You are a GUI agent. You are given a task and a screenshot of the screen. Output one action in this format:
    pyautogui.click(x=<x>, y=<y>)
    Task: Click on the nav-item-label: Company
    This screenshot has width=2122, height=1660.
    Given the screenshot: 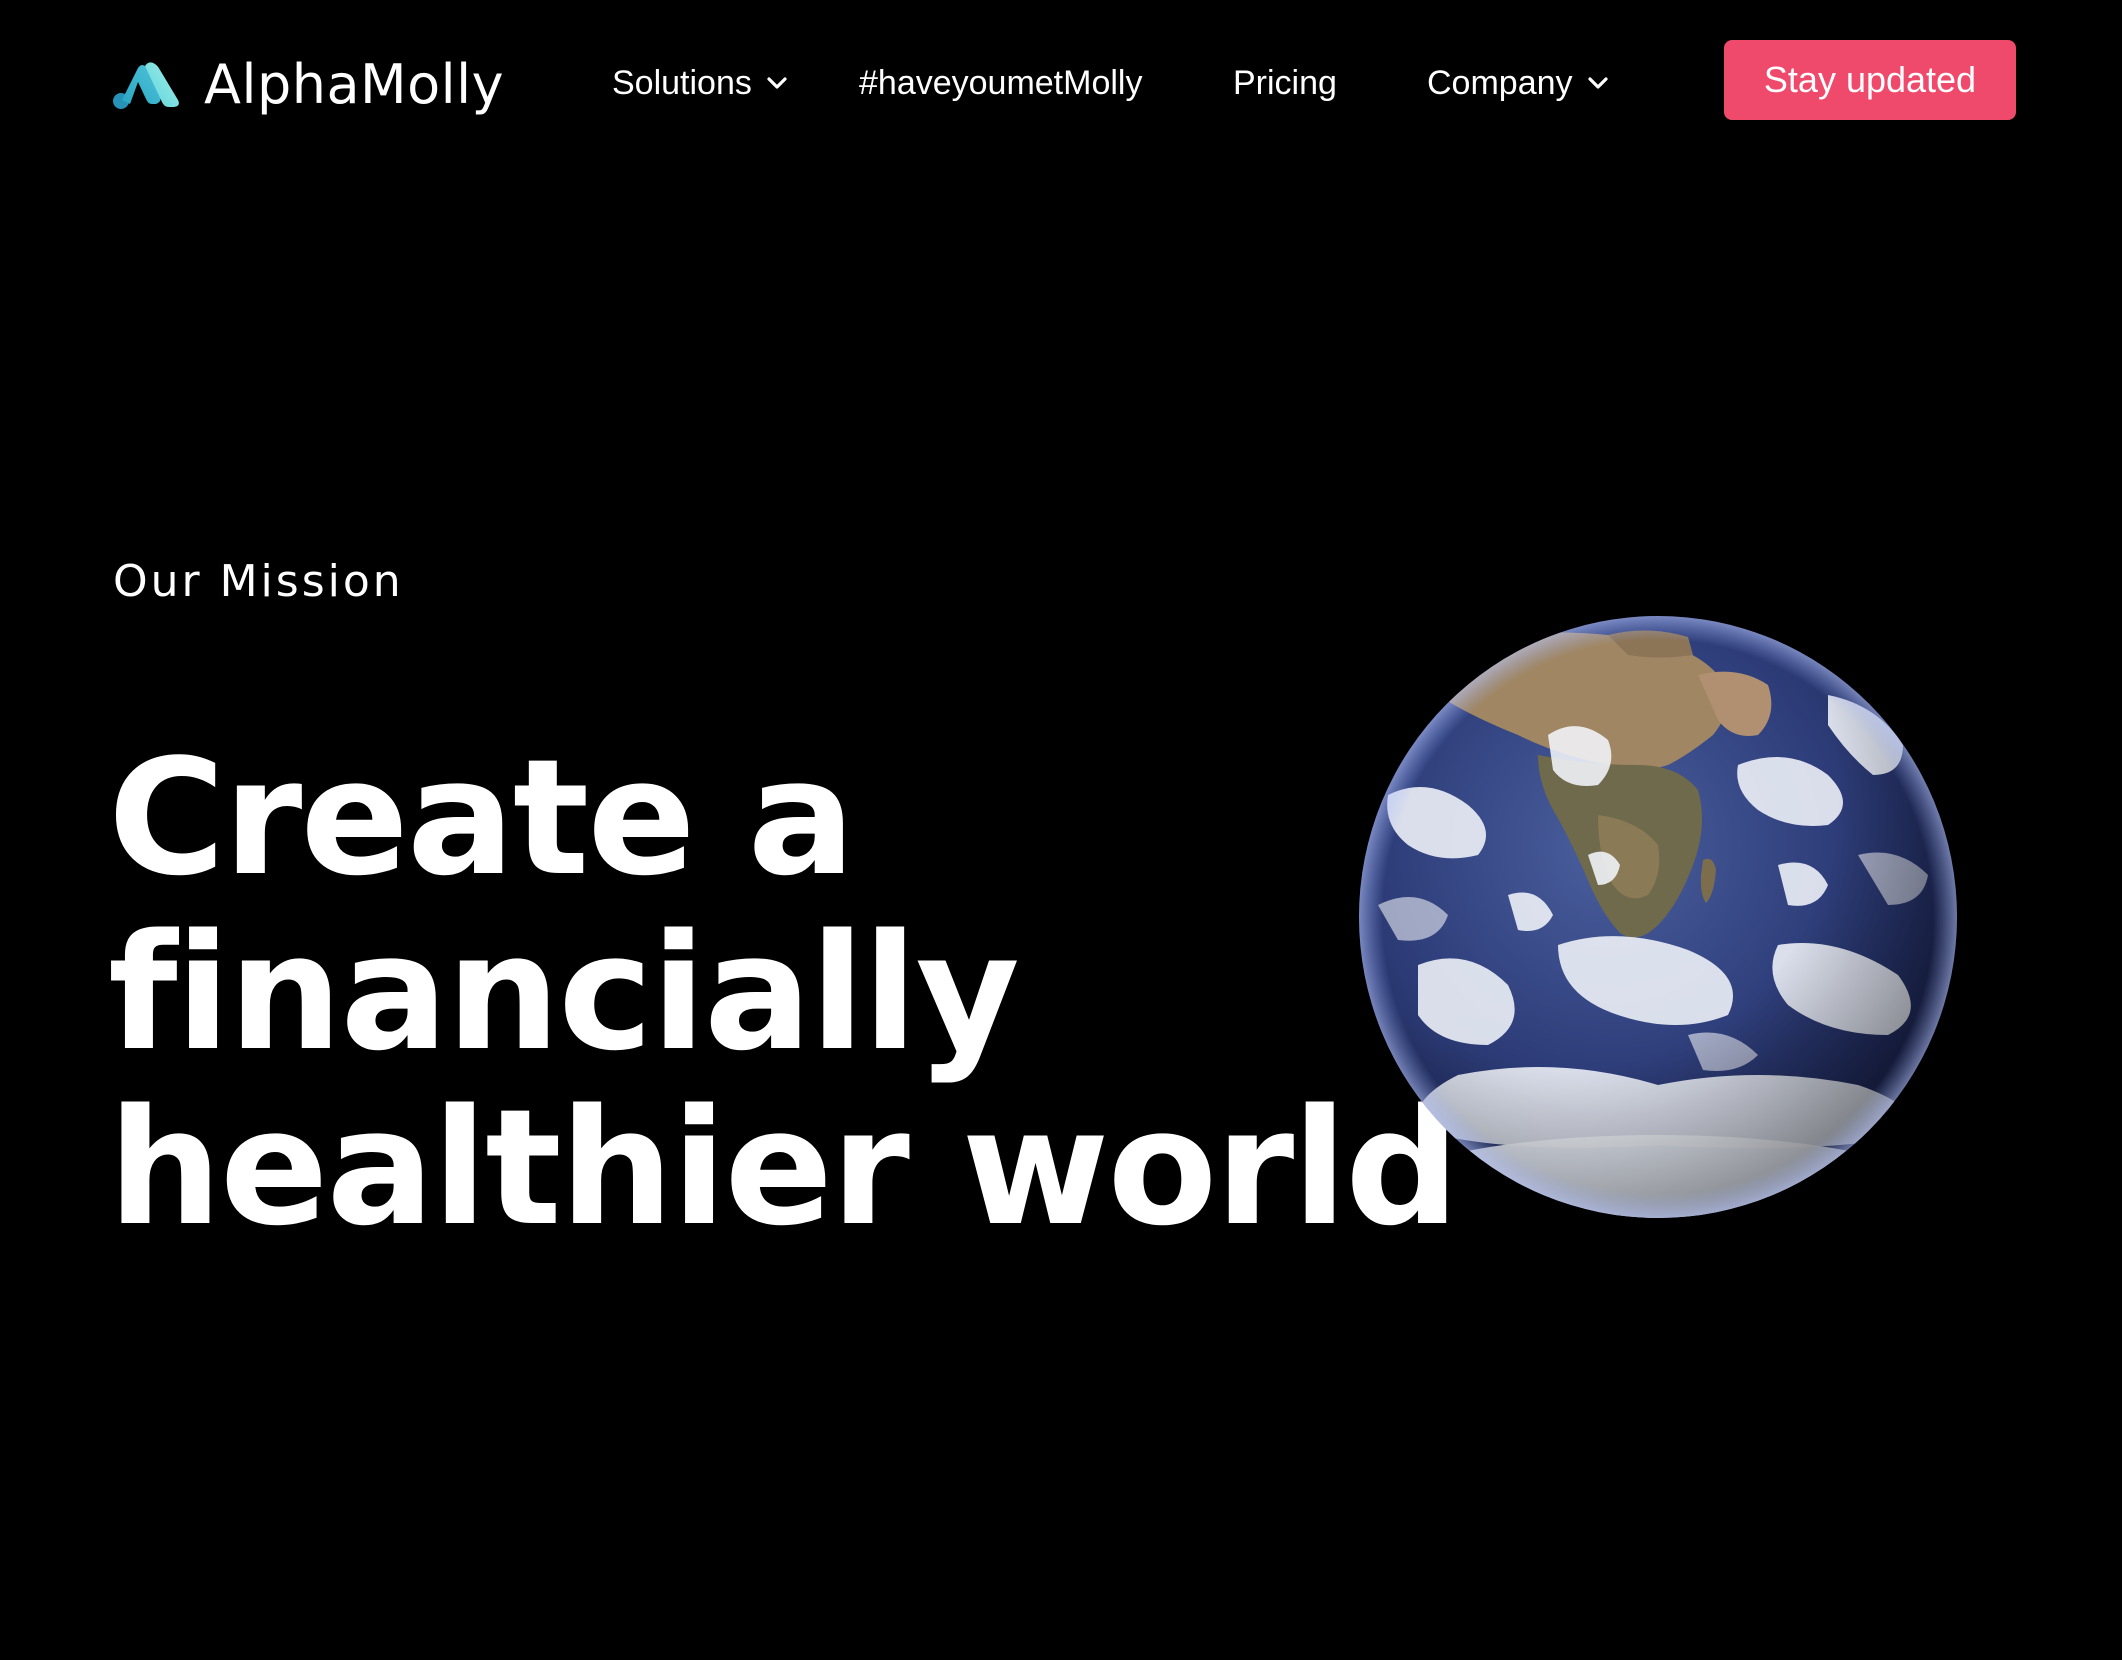 What is the action you would take?
    pyautogui.click(x=1500, y=82)
    